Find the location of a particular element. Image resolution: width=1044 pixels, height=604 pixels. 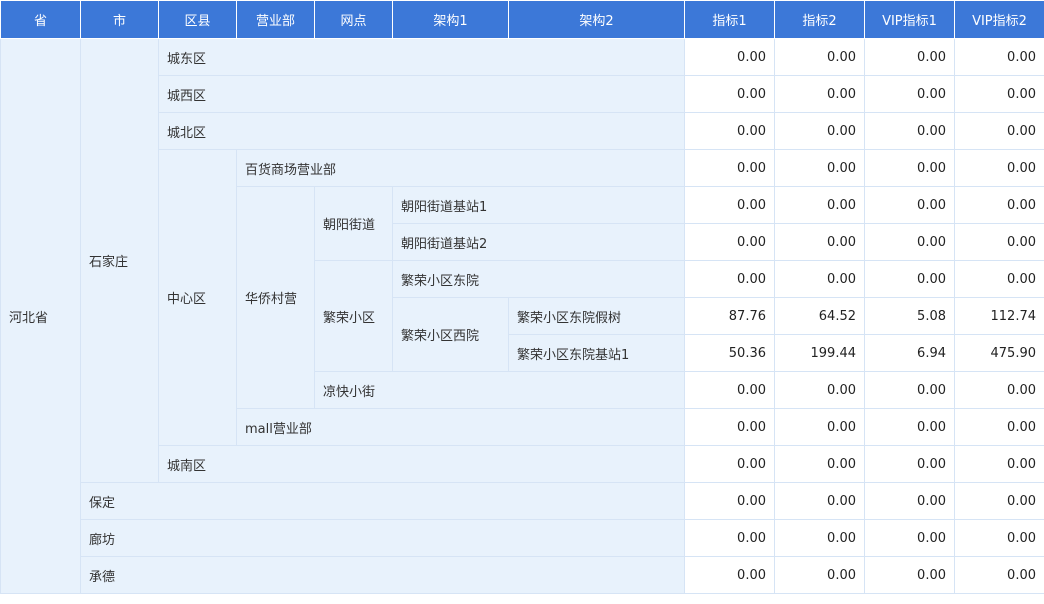

header-district: 区县 is located at coordinates (197, 19).